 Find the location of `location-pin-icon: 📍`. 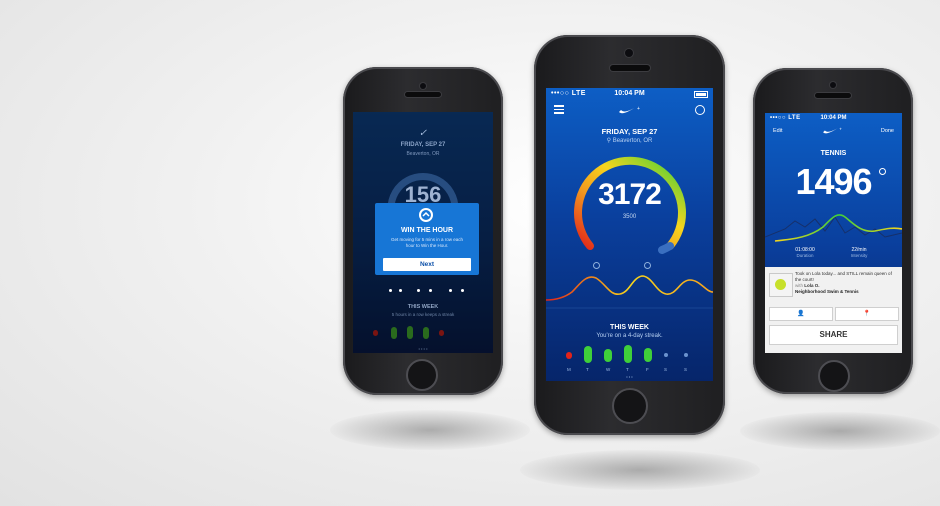

location-pin-icon: 📍 is located at coordinates (867, 314).